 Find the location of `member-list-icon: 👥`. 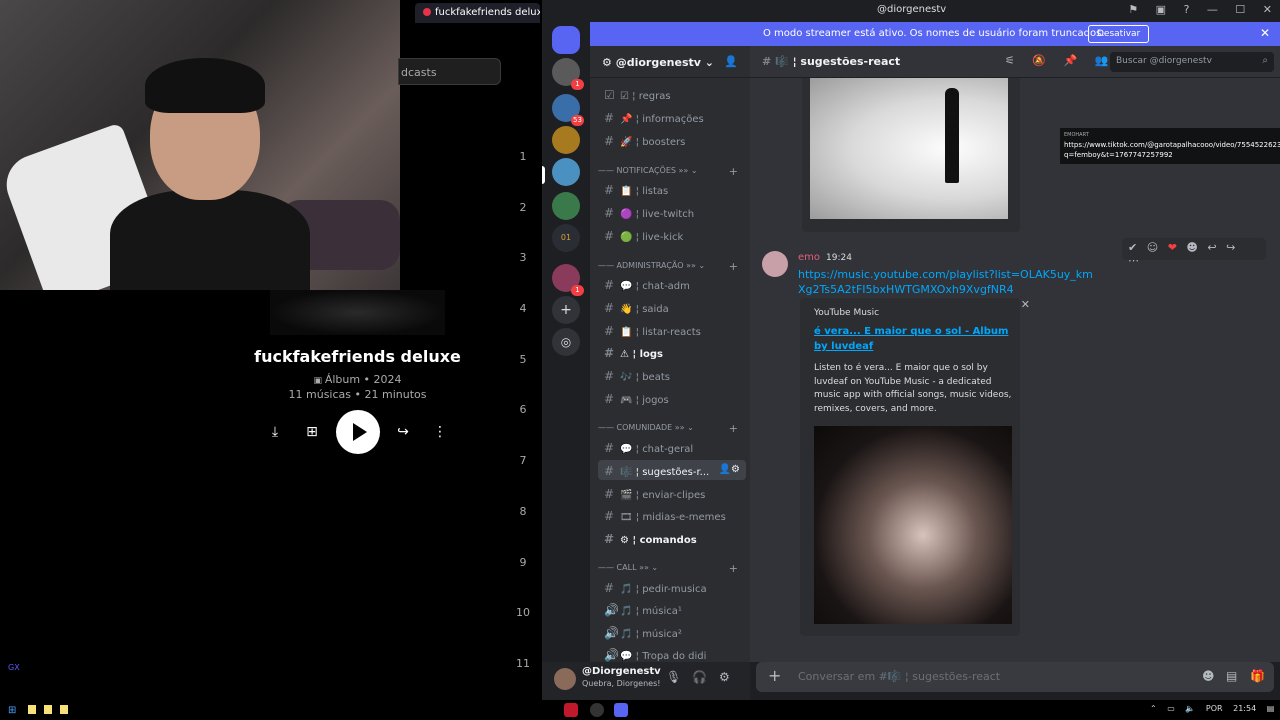

member-list-icon: 👥 is located at coordinates (1102, 60).